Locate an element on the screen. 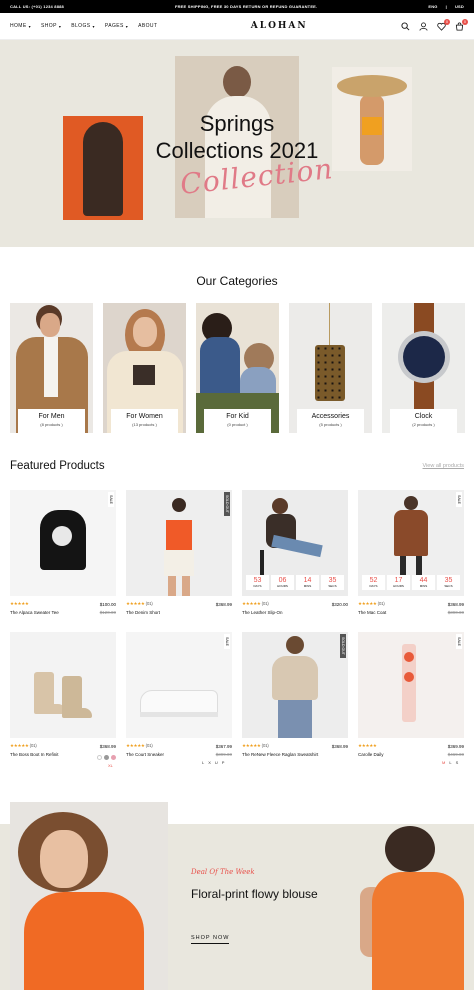 This screenshot has height=990, width=474. product-name: The Denim Short is located at coordinates (143, 612).